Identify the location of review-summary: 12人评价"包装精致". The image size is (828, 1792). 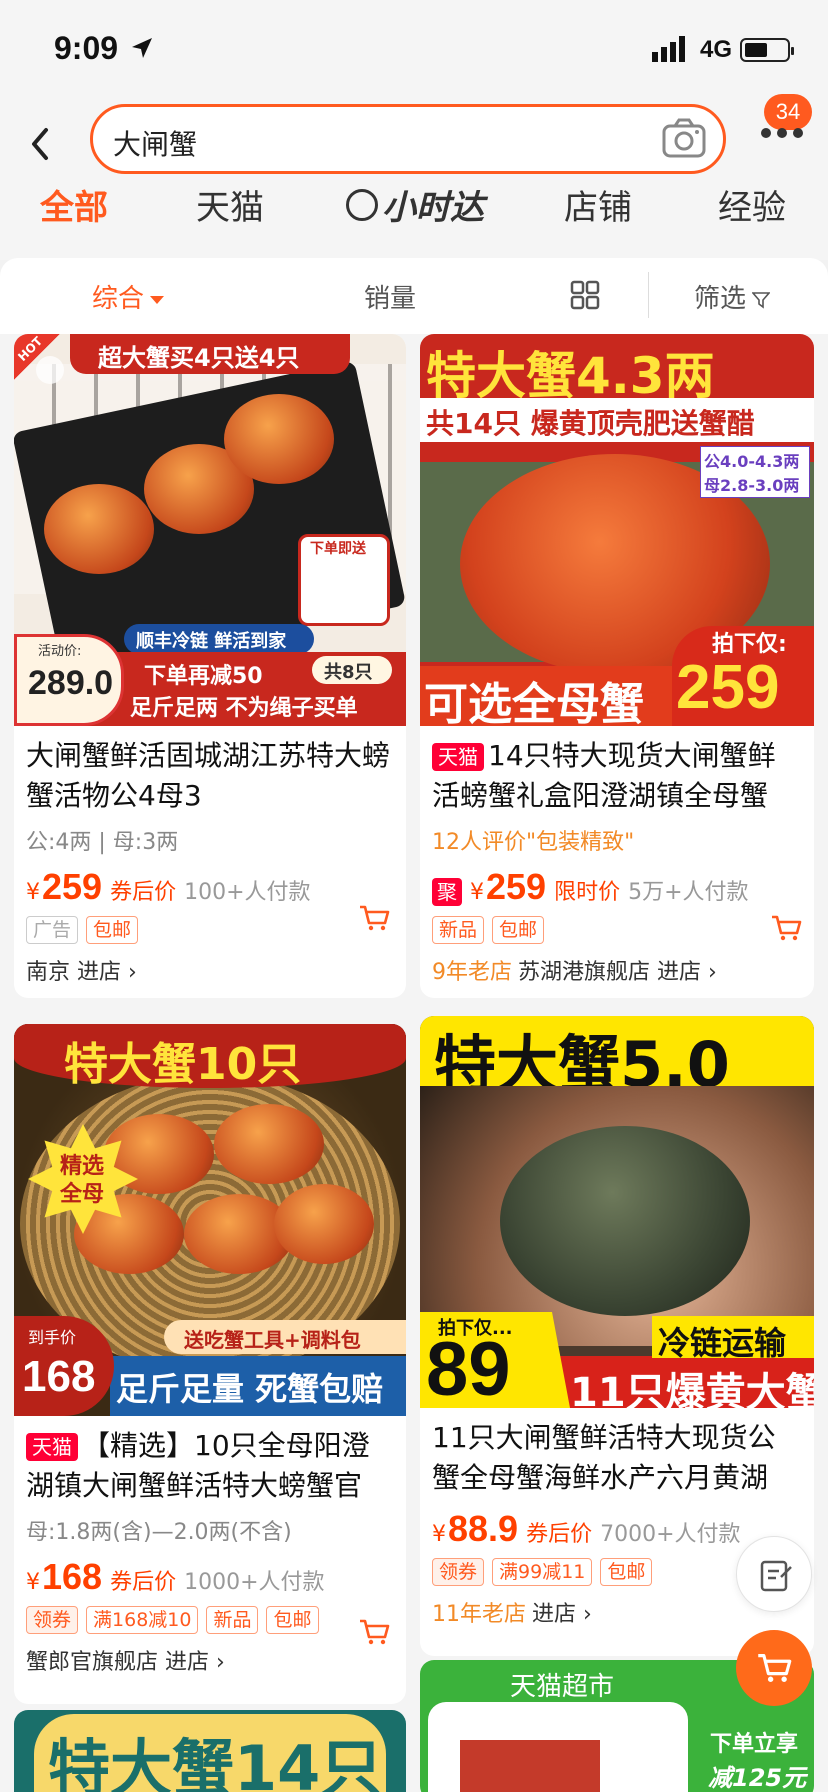
(533, 842).